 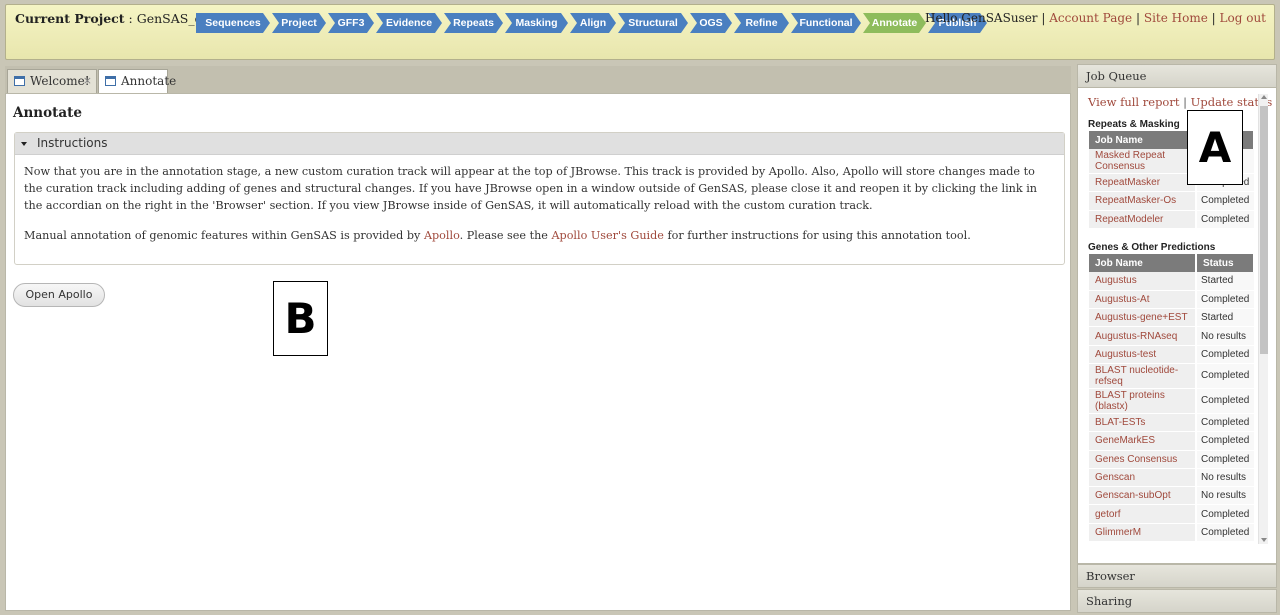 I want to click on step-structural: Structural, so click(x=653, y=23).